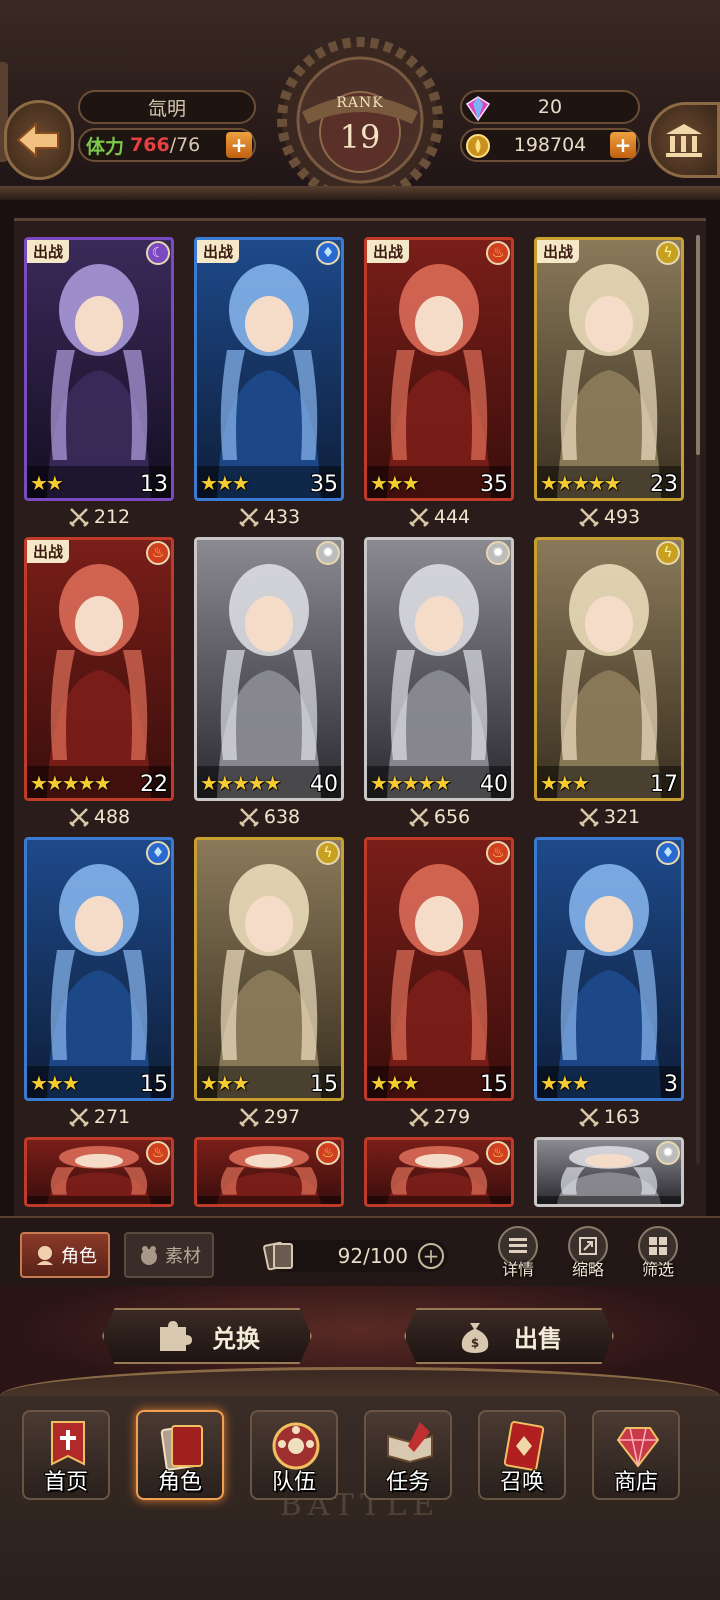 This screenshot has width=720, height=1600. I want to click on character-card: ♦ ★★★ 15, so click(99, 969).